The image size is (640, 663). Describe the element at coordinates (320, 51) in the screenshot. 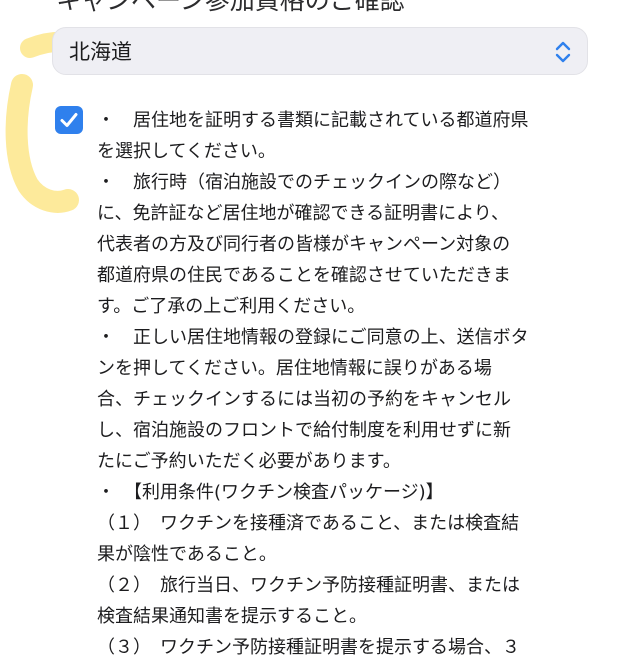

I see `prefecture-select: 北海道` at that location.